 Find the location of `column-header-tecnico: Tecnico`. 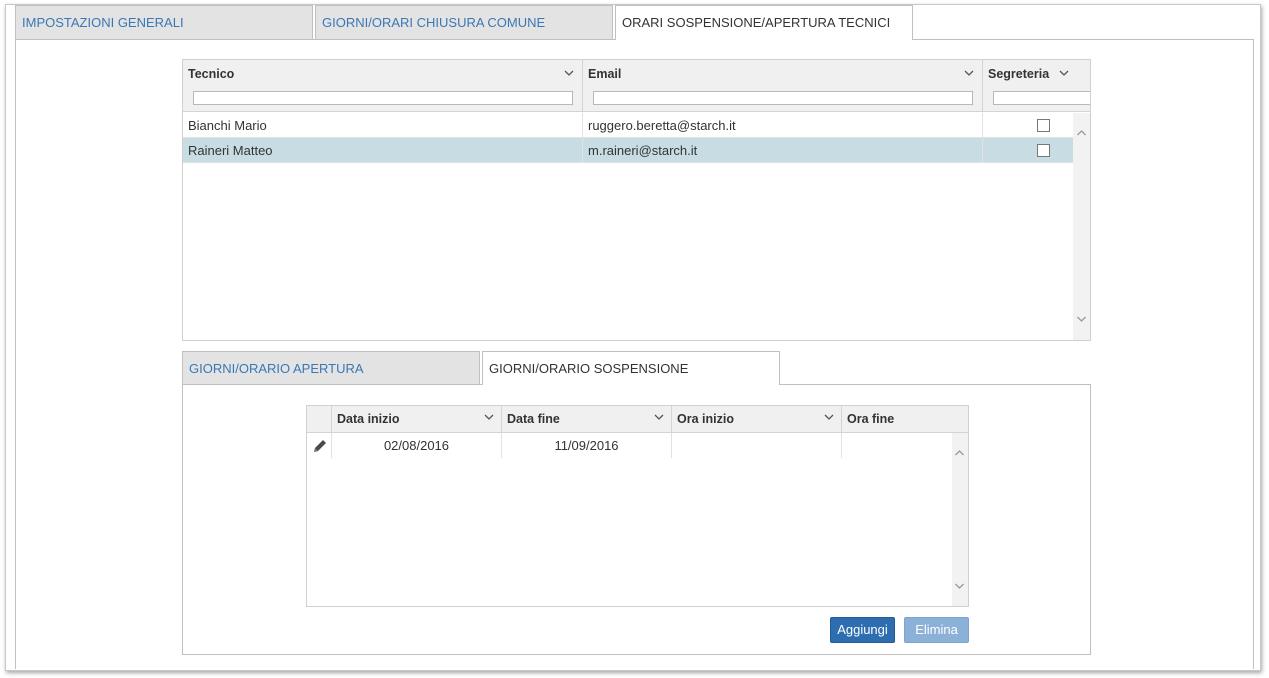

column-header-tecnico: Tecnico is located at coordinates (383, 85).